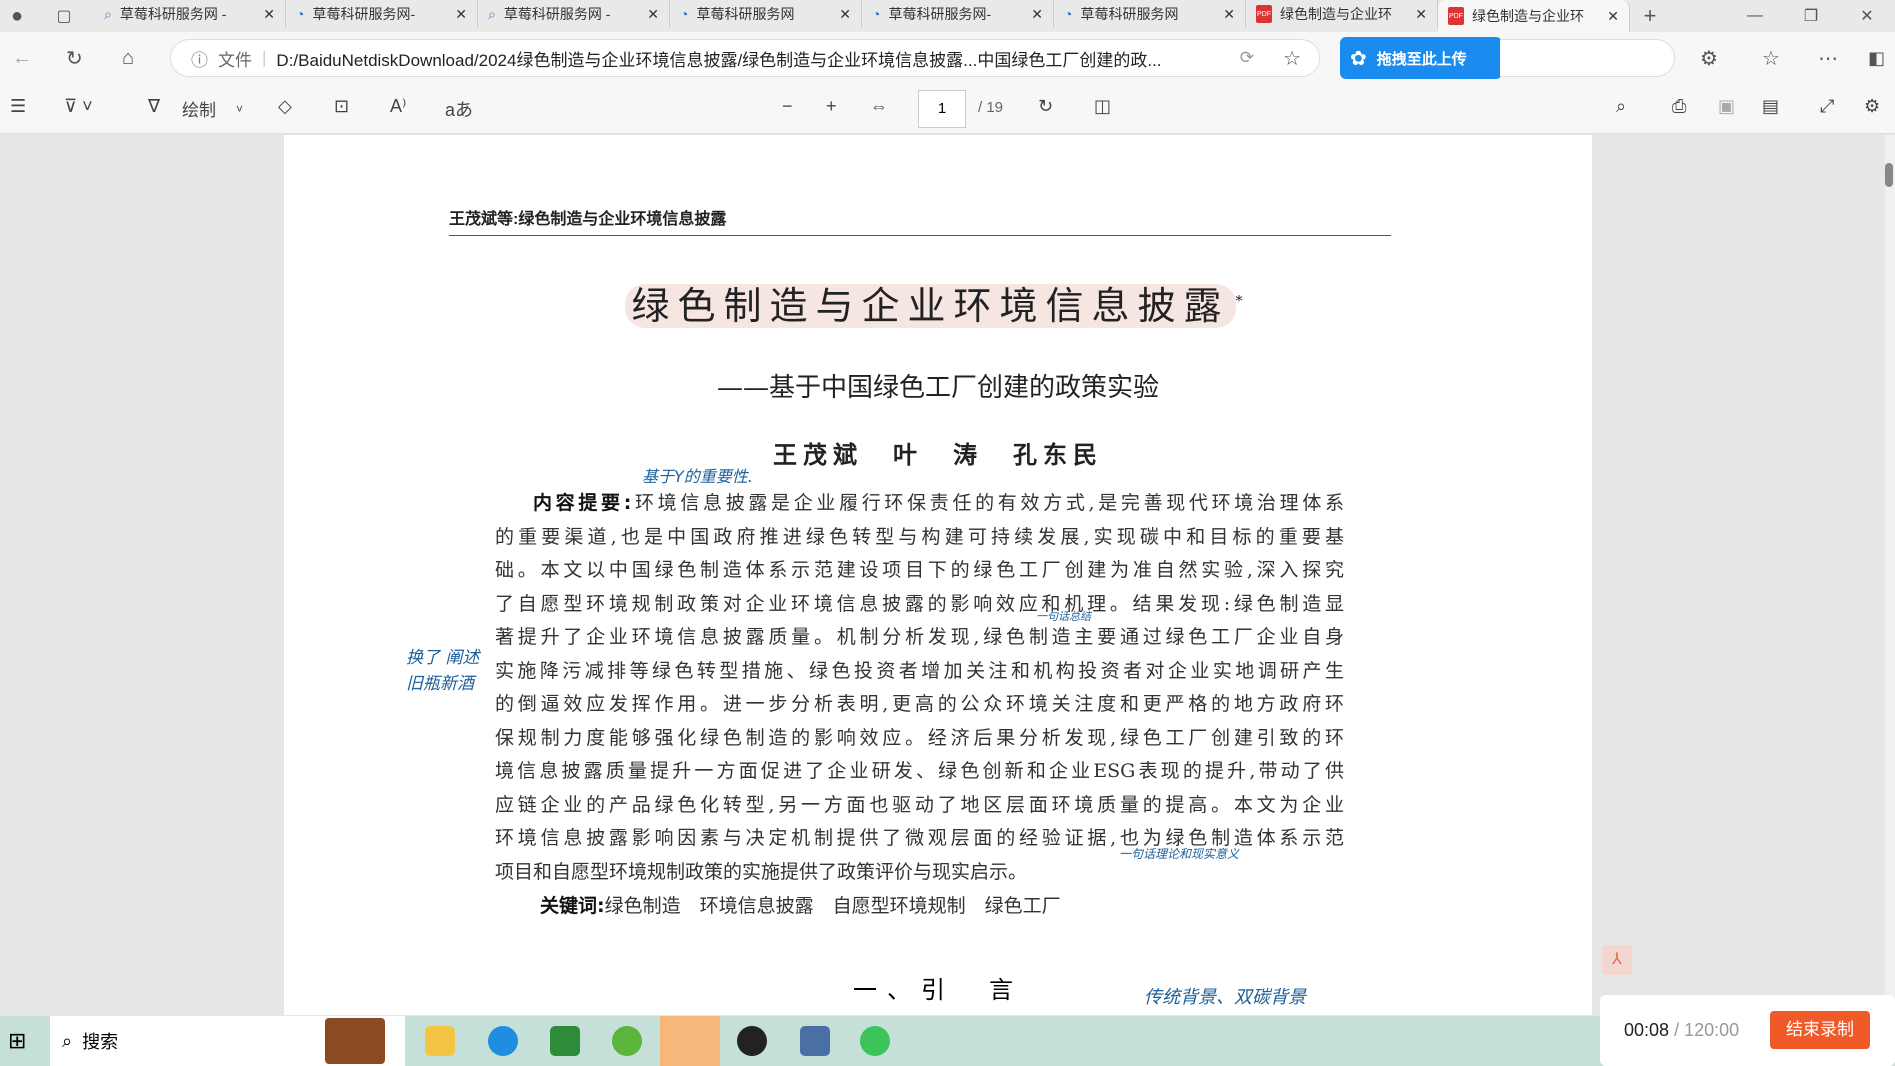  Describe the element at coordinates (1045, 106) in the screenshot. I see `rotate-icon: ↻` at that location.